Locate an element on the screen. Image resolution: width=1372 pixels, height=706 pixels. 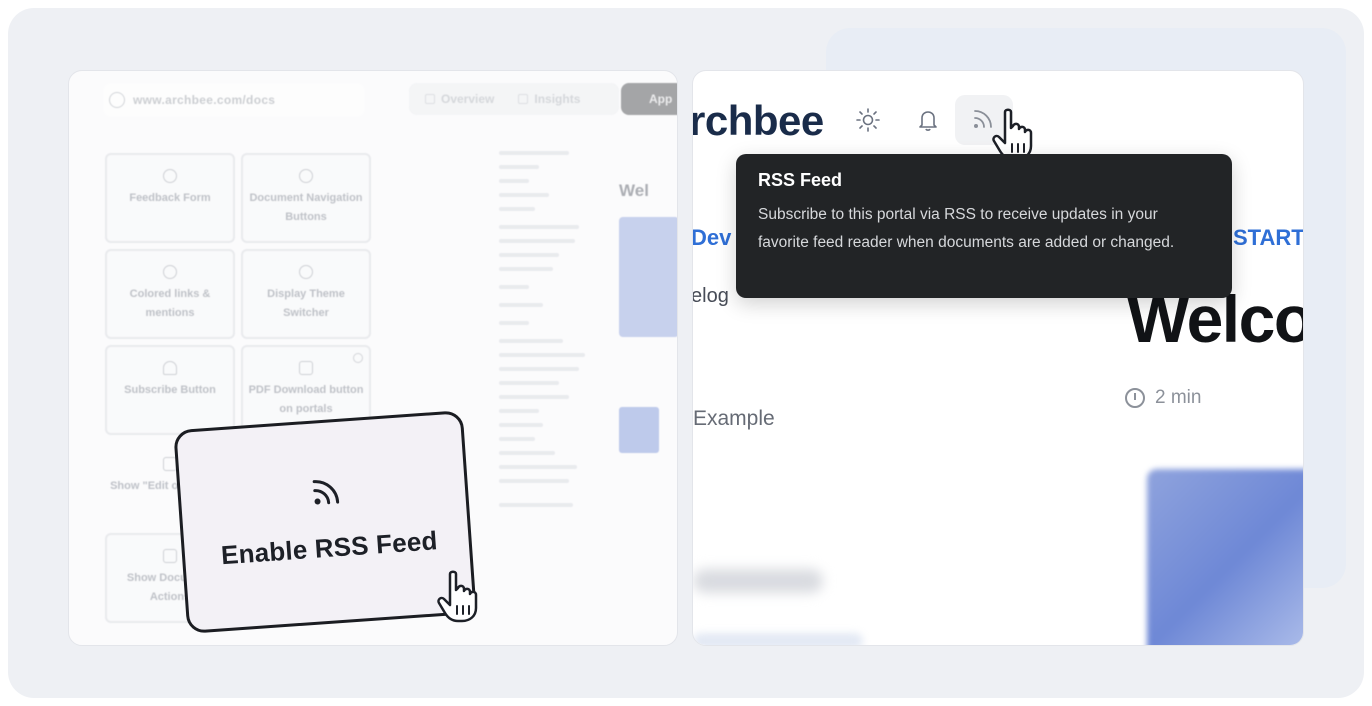
tab-overview: Overview is located at coordinates (459, 99).